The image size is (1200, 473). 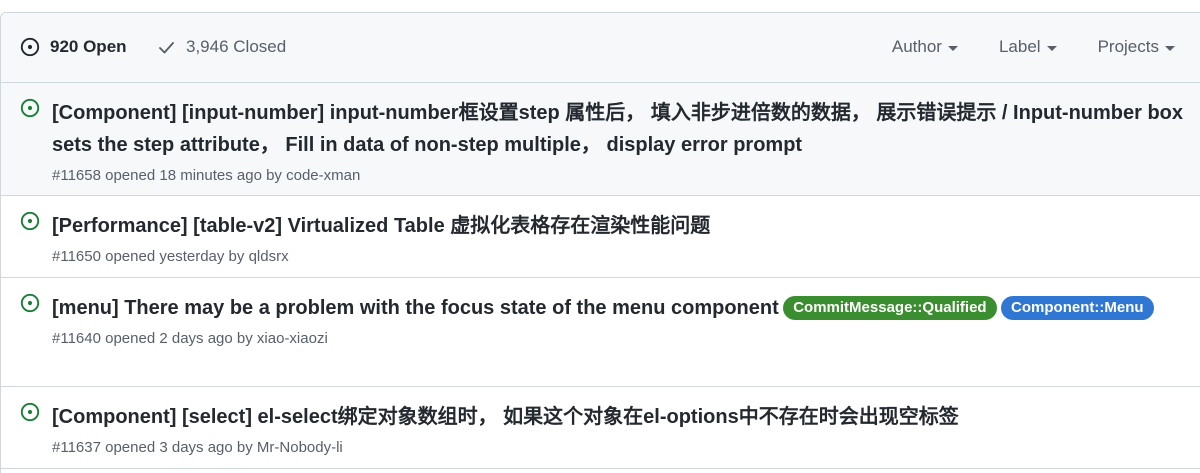 What do you see at coordinates (1019, 46) in the screenshot?
I see `label-filter-label: Label` at bounding box center [1019, 46].